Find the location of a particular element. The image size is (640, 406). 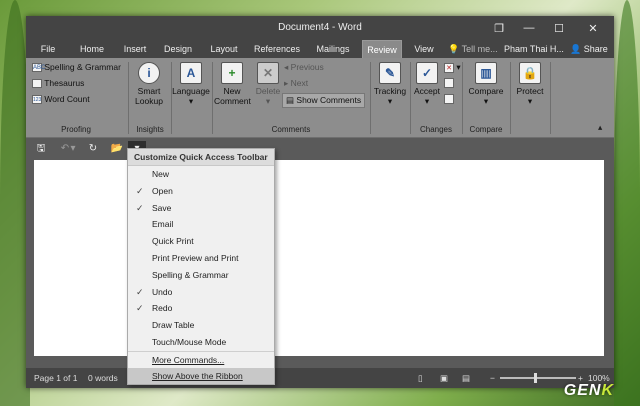

zoom-slider-thumb is located at coordinates (535, 378).